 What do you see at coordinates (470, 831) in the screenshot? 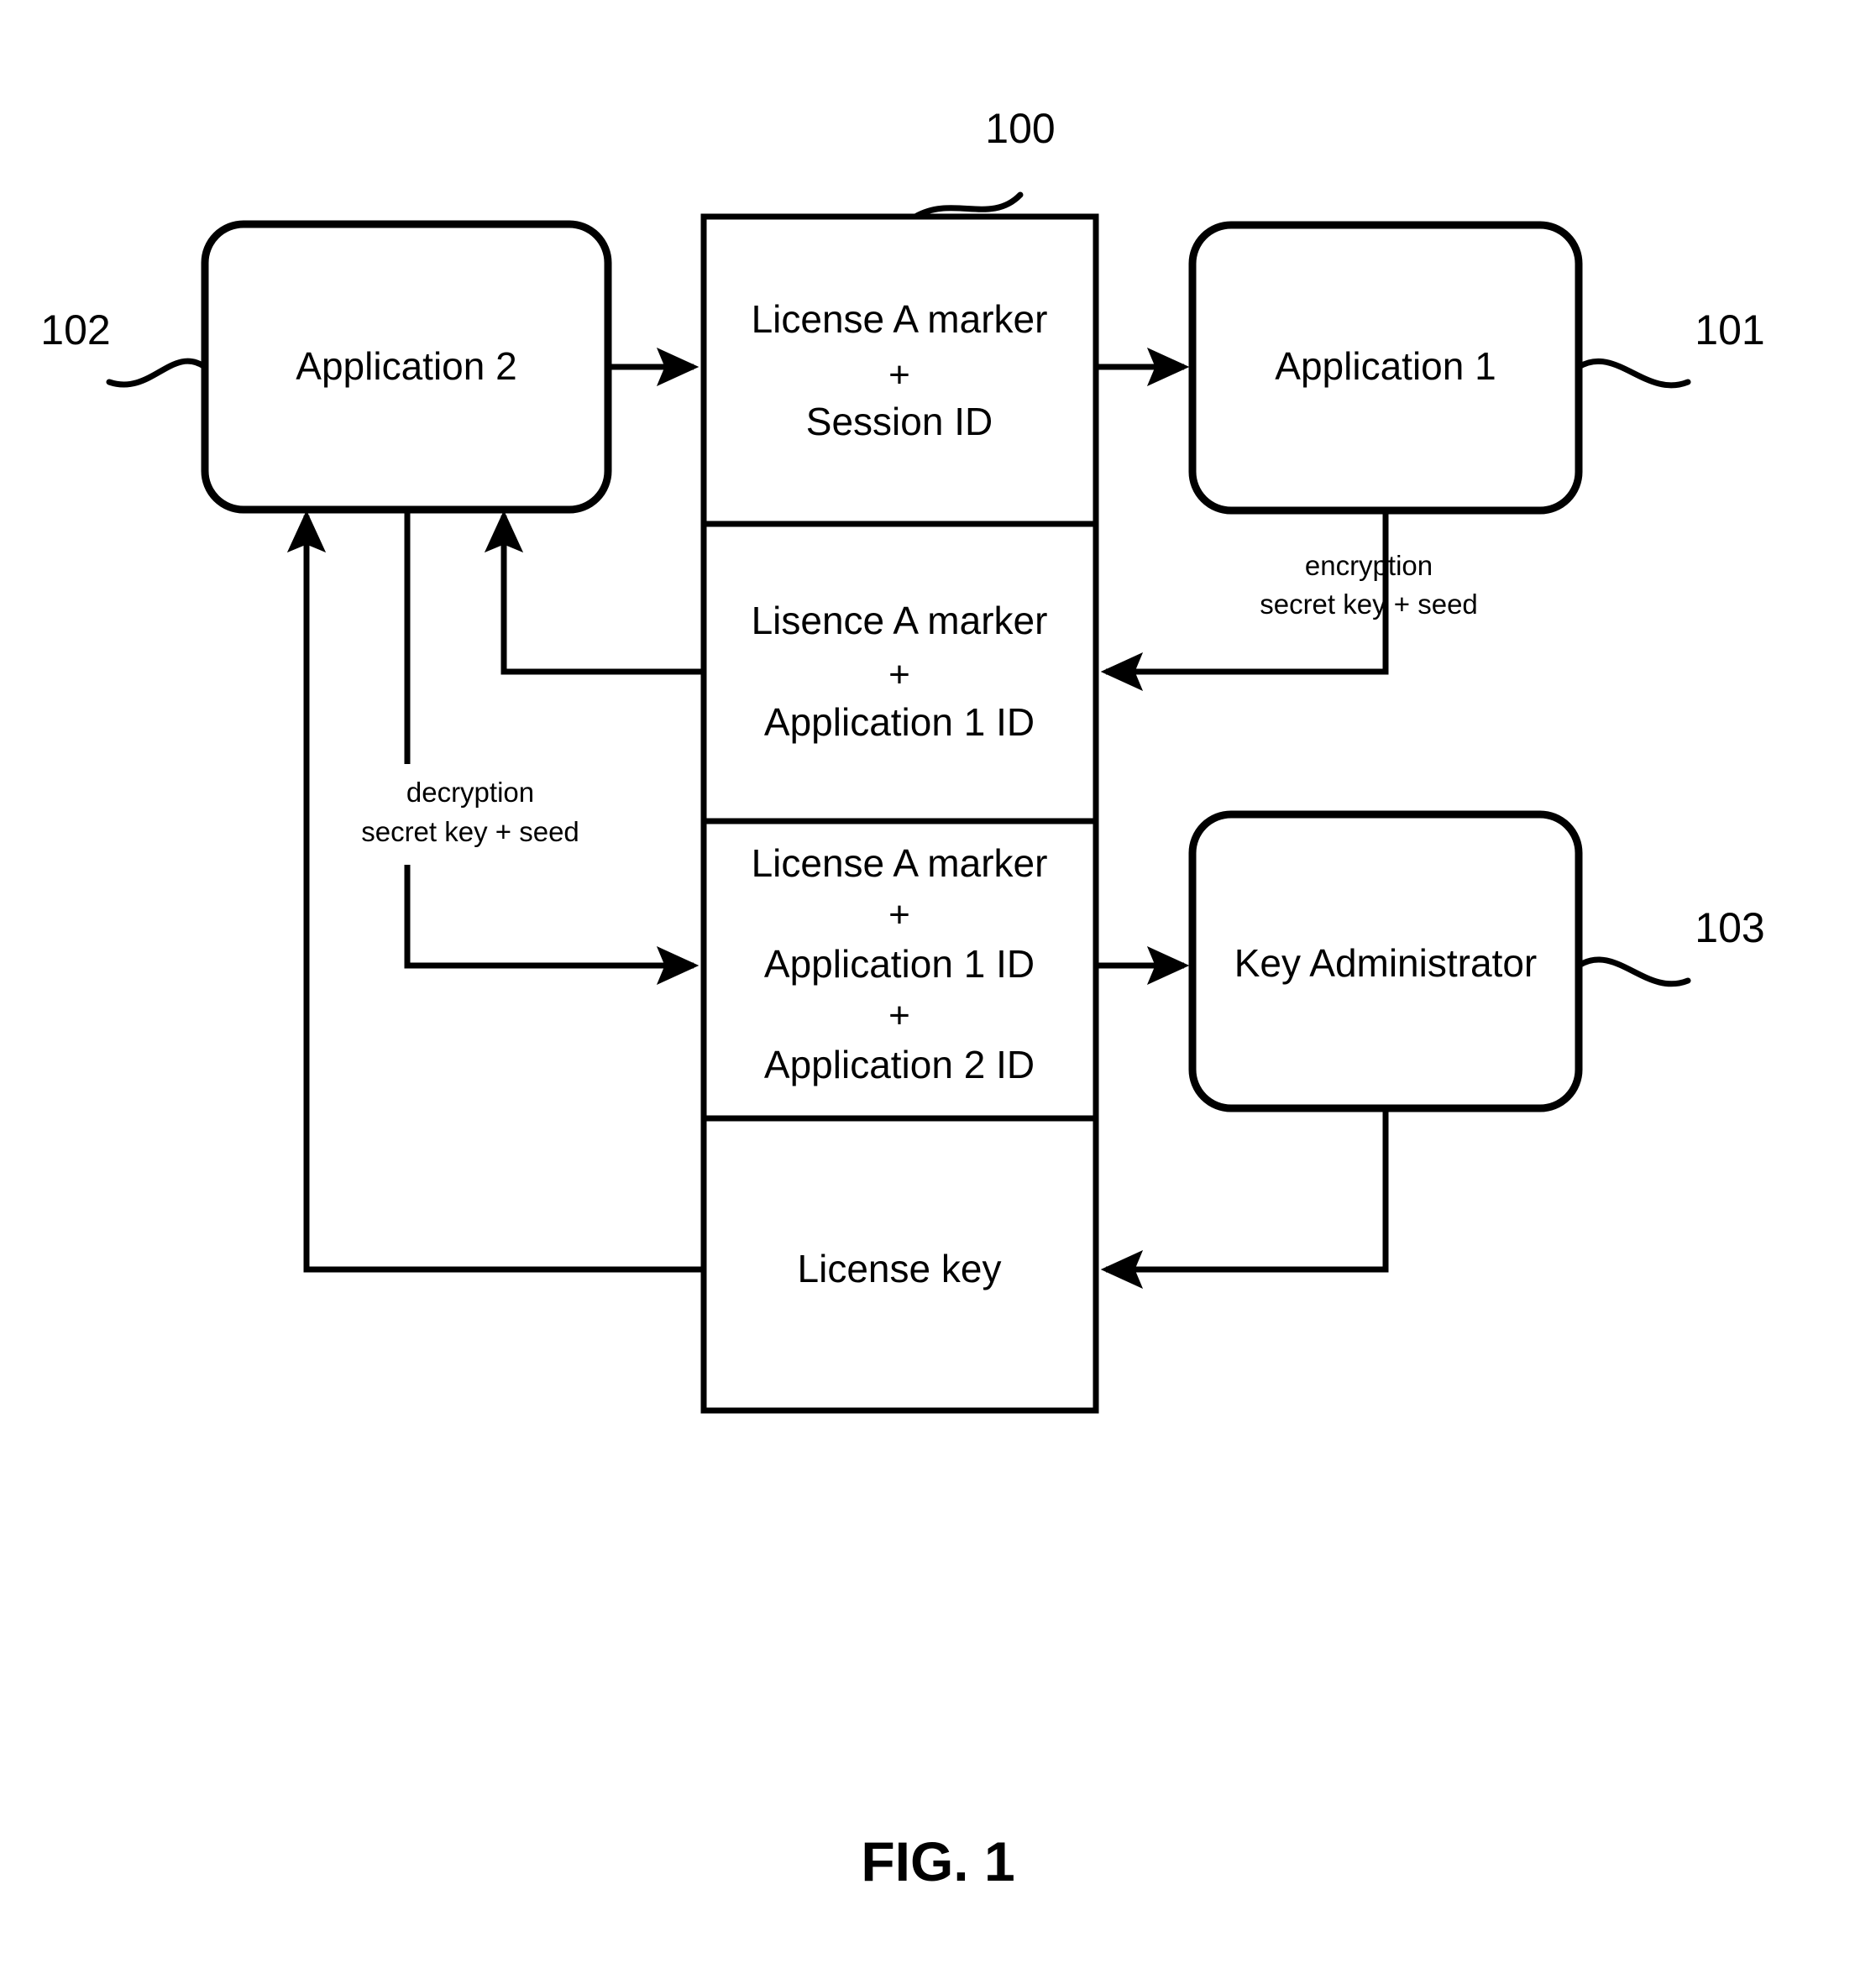
I see `decryption-annotation-line-2: secret key + seed` at bounding box center [470, 831].